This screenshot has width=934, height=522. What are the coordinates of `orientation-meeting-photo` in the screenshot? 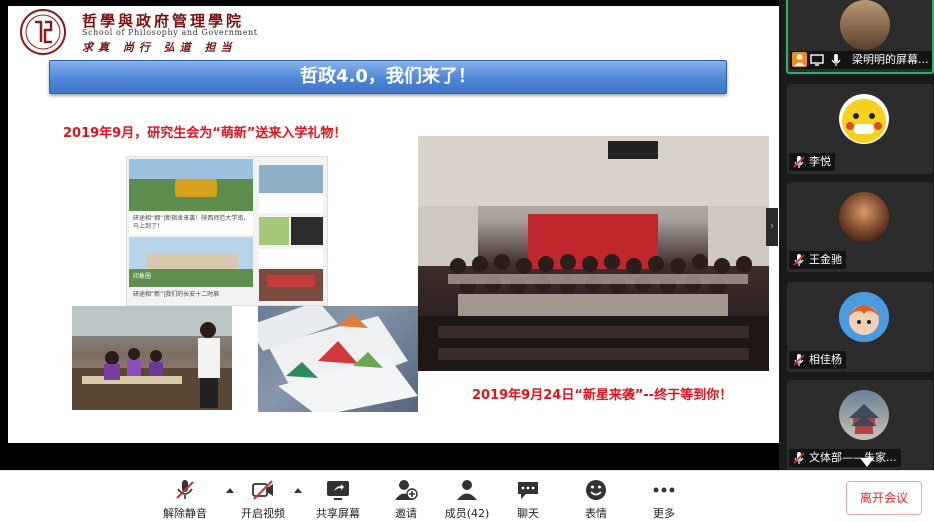 It's located at (152, 358).